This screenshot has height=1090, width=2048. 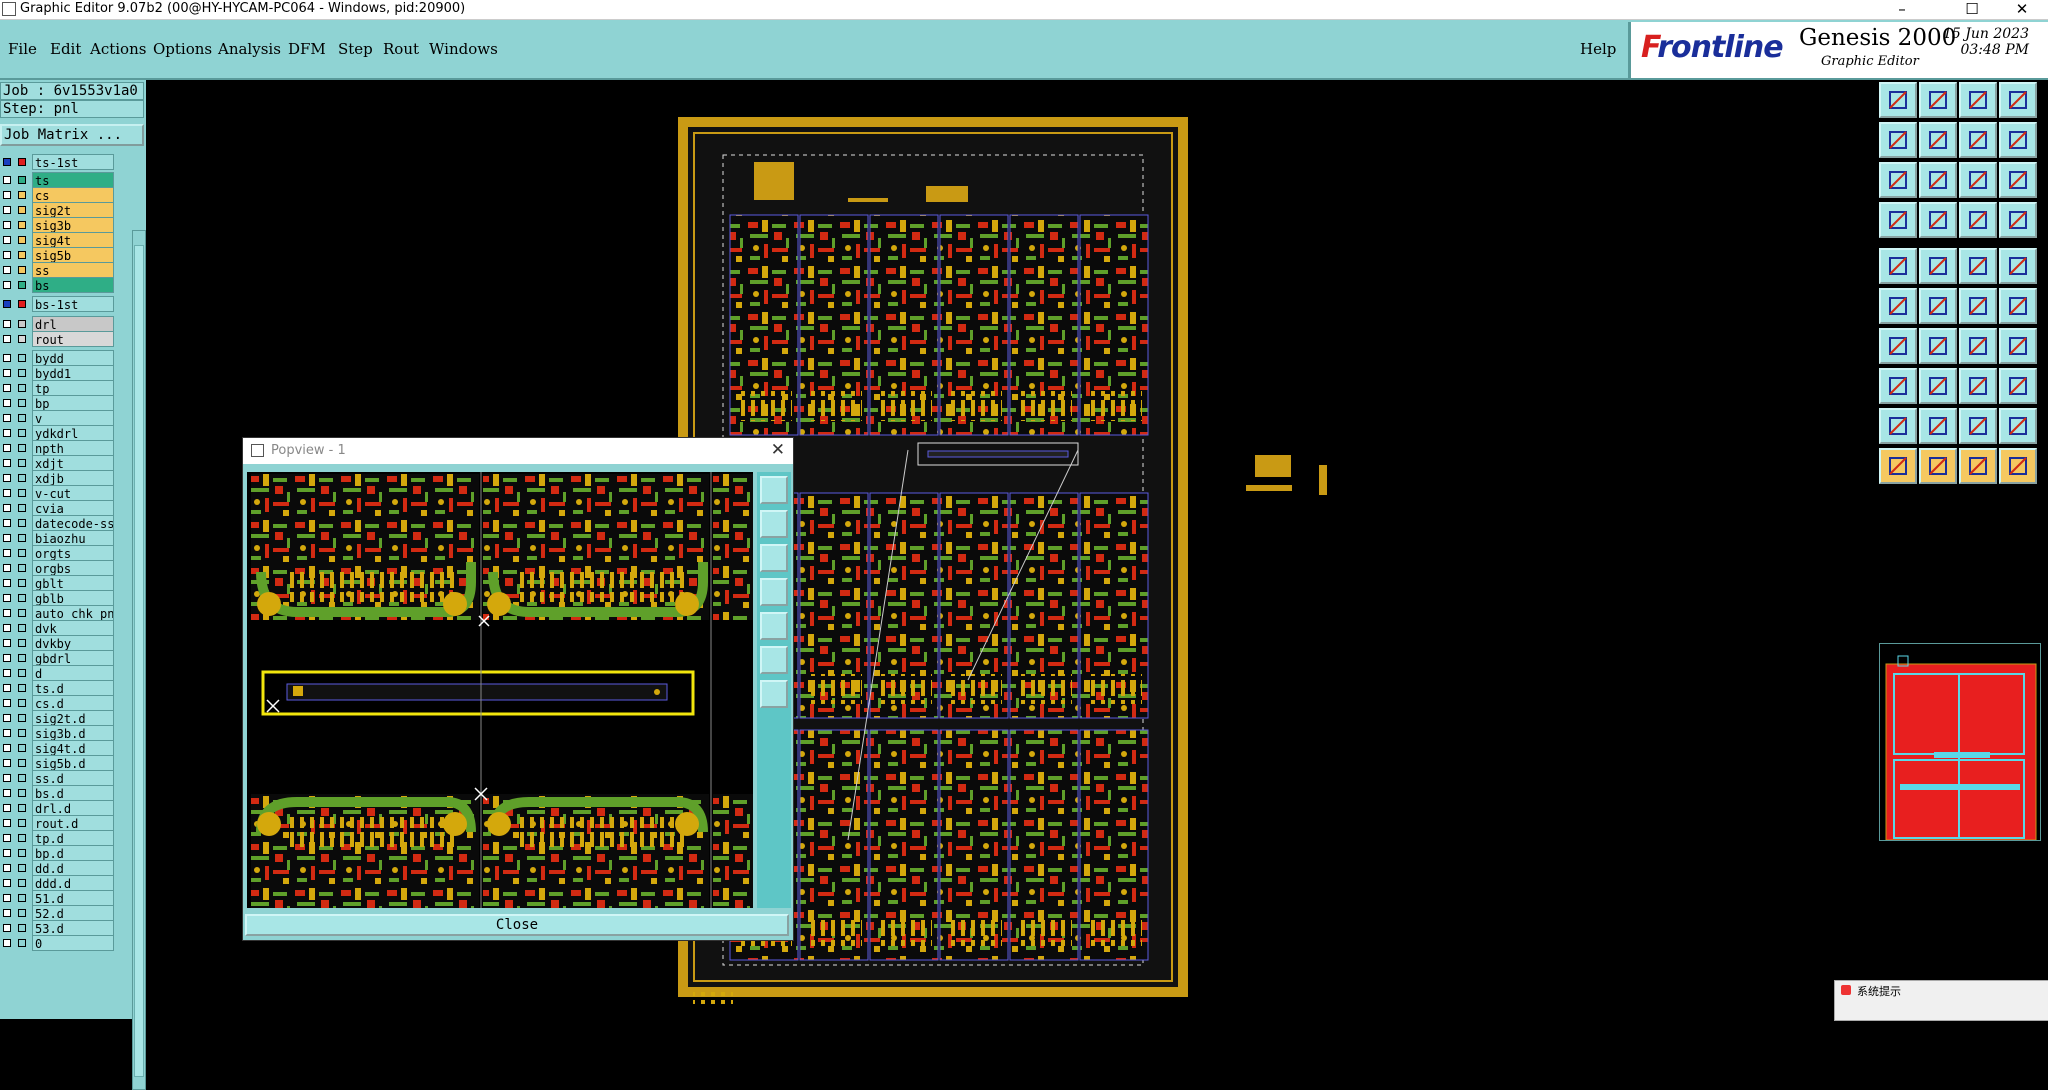 I want to click on popview-zoom-in-tool, so click(x=774, y=660).